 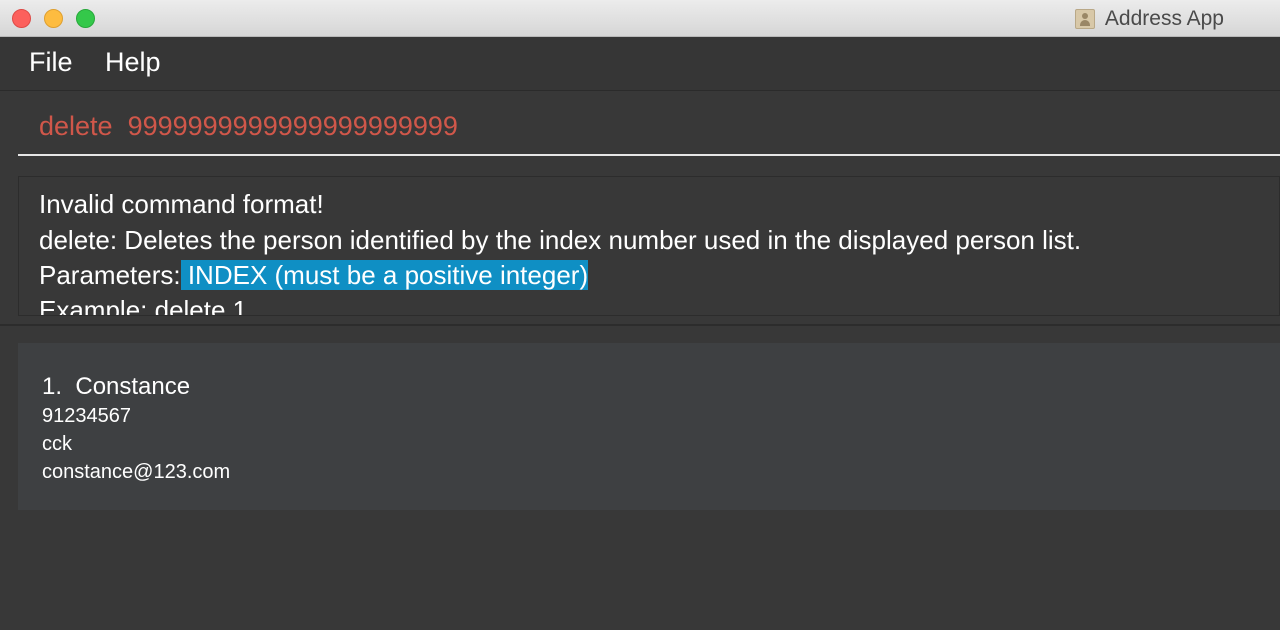 What do you see at coordinates (1084, 19) in the screenshot?
I see `address-book-icon` at bounding box center [1084, 19].